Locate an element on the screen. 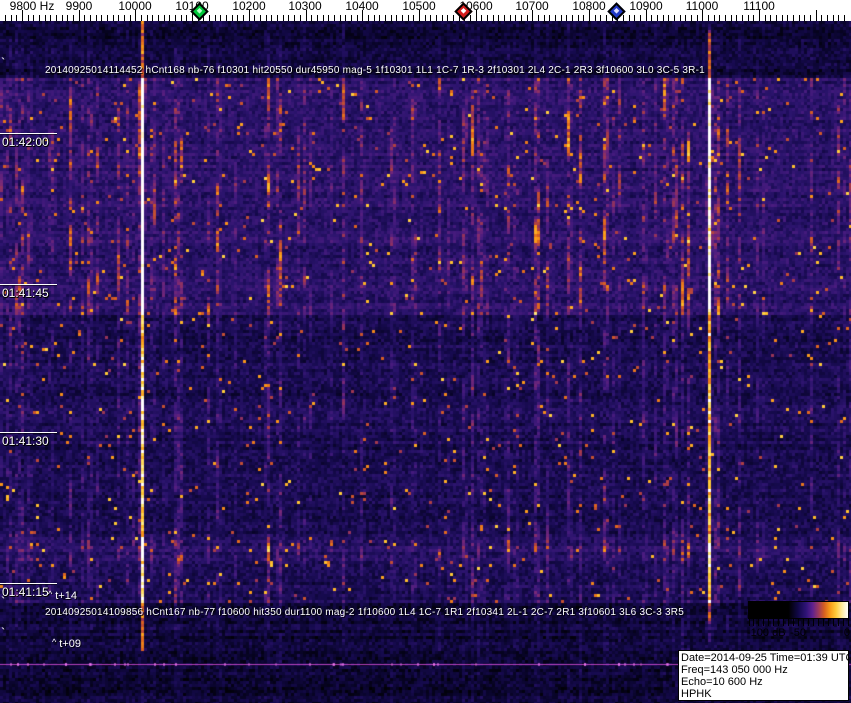  time-label-014200: 01:42:00 is located at coordinates (25, 142).